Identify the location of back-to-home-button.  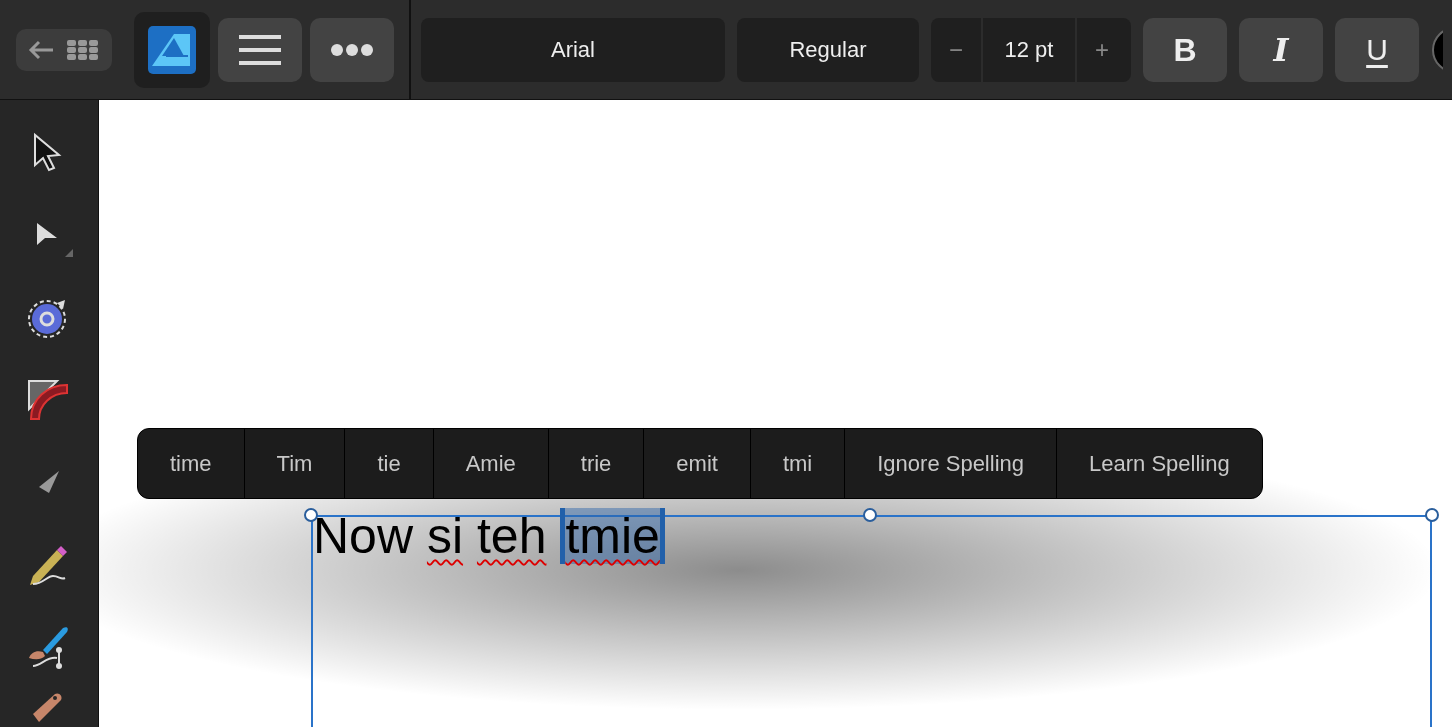
(64, 49).